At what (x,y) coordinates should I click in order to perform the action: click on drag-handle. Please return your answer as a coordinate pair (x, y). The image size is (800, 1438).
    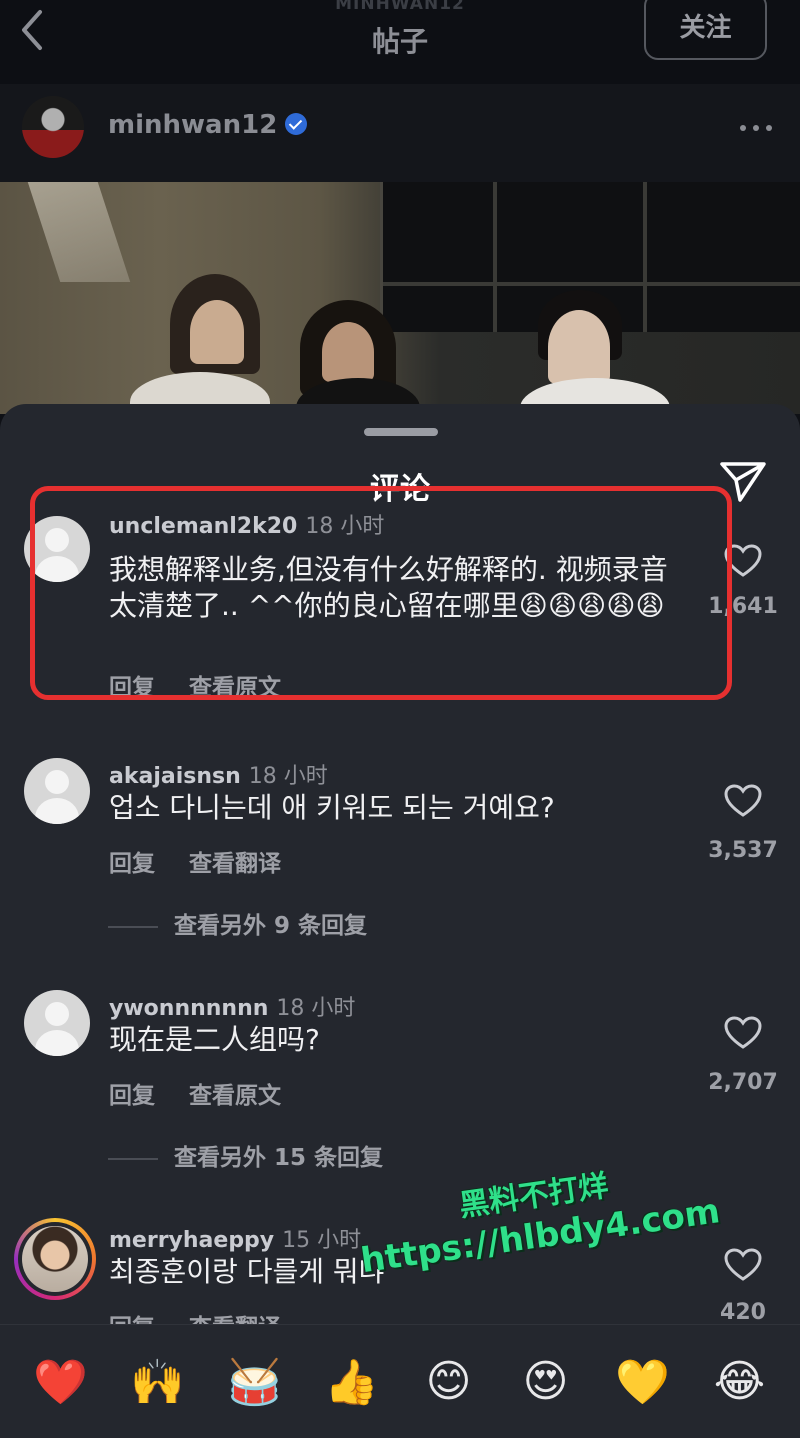
    Looking at the image, I should click on (401, 432).